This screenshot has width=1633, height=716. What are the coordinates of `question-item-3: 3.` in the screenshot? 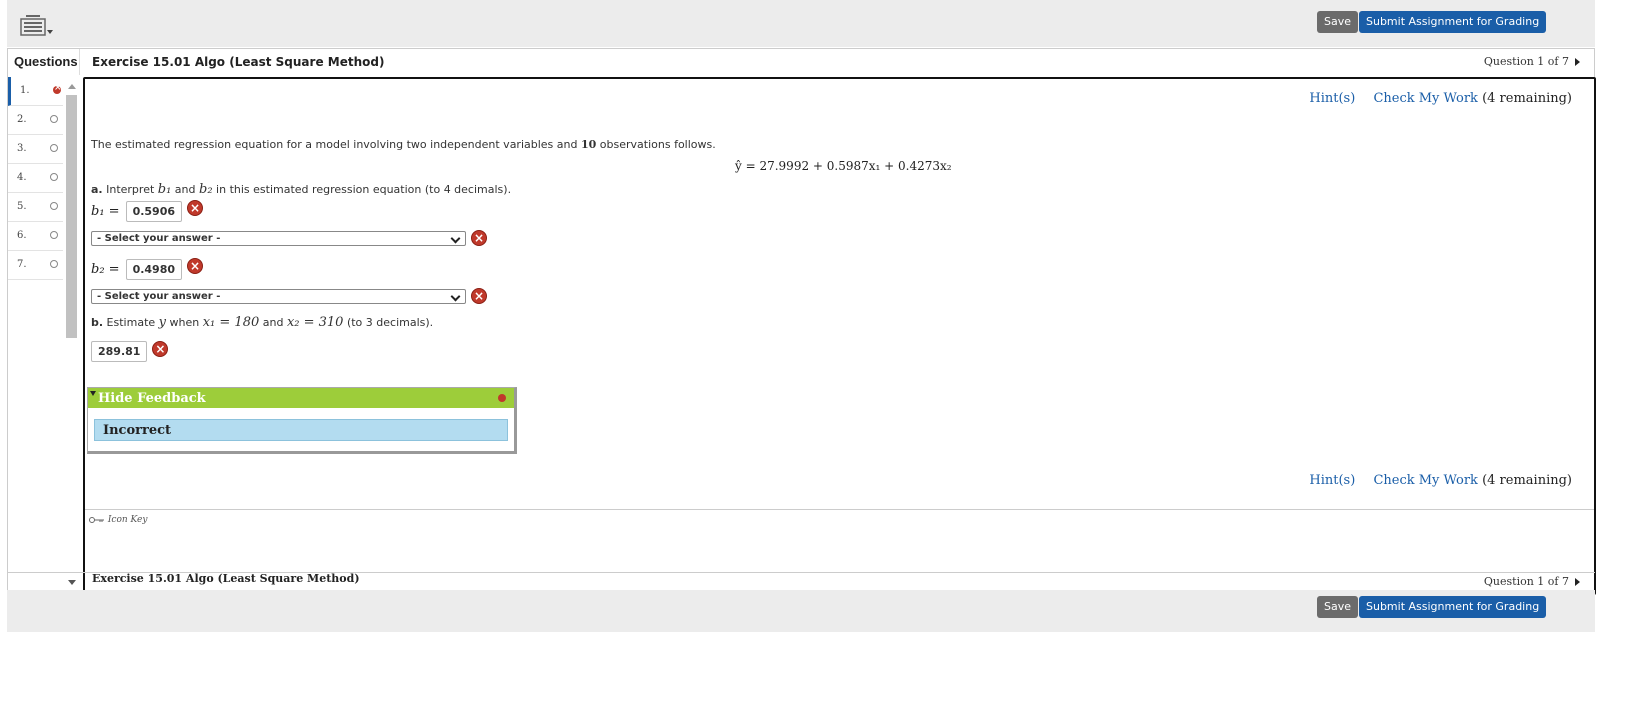 It's located at (35, 149).